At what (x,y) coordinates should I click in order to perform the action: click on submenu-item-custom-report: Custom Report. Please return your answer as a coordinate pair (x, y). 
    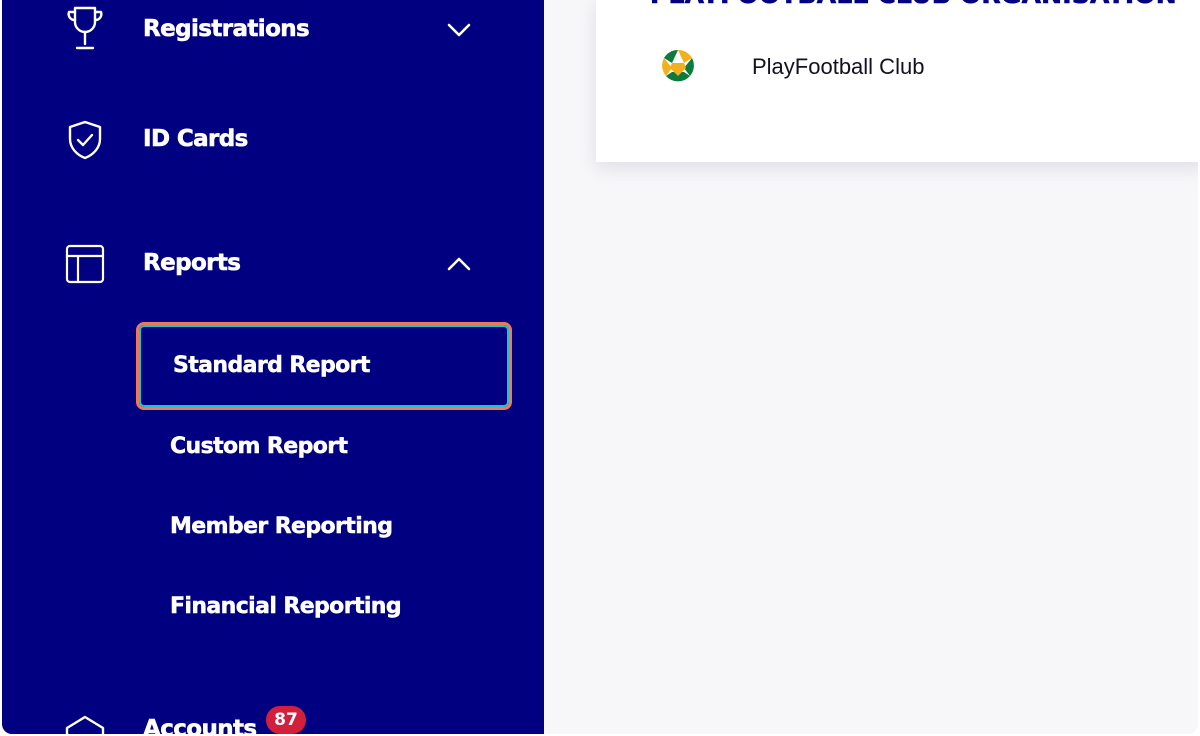
    Looking at the image, I should click on (324, 448).